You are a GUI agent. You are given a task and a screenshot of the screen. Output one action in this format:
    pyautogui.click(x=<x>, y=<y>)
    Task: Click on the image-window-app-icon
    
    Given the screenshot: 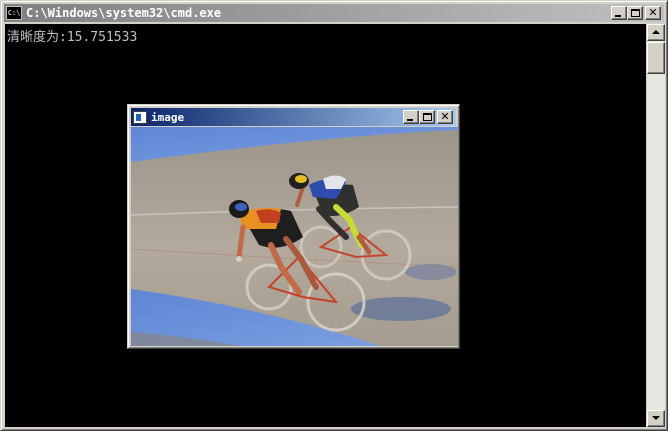 What is the action you would take?
    pyautogui.click(x=140, y=117)
    